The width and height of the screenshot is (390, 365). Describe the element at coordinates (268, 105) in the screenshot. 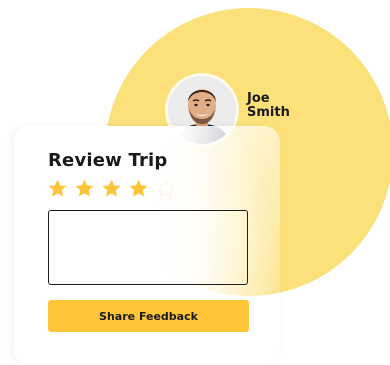

I see `user-name: Joe Smith` at that location.